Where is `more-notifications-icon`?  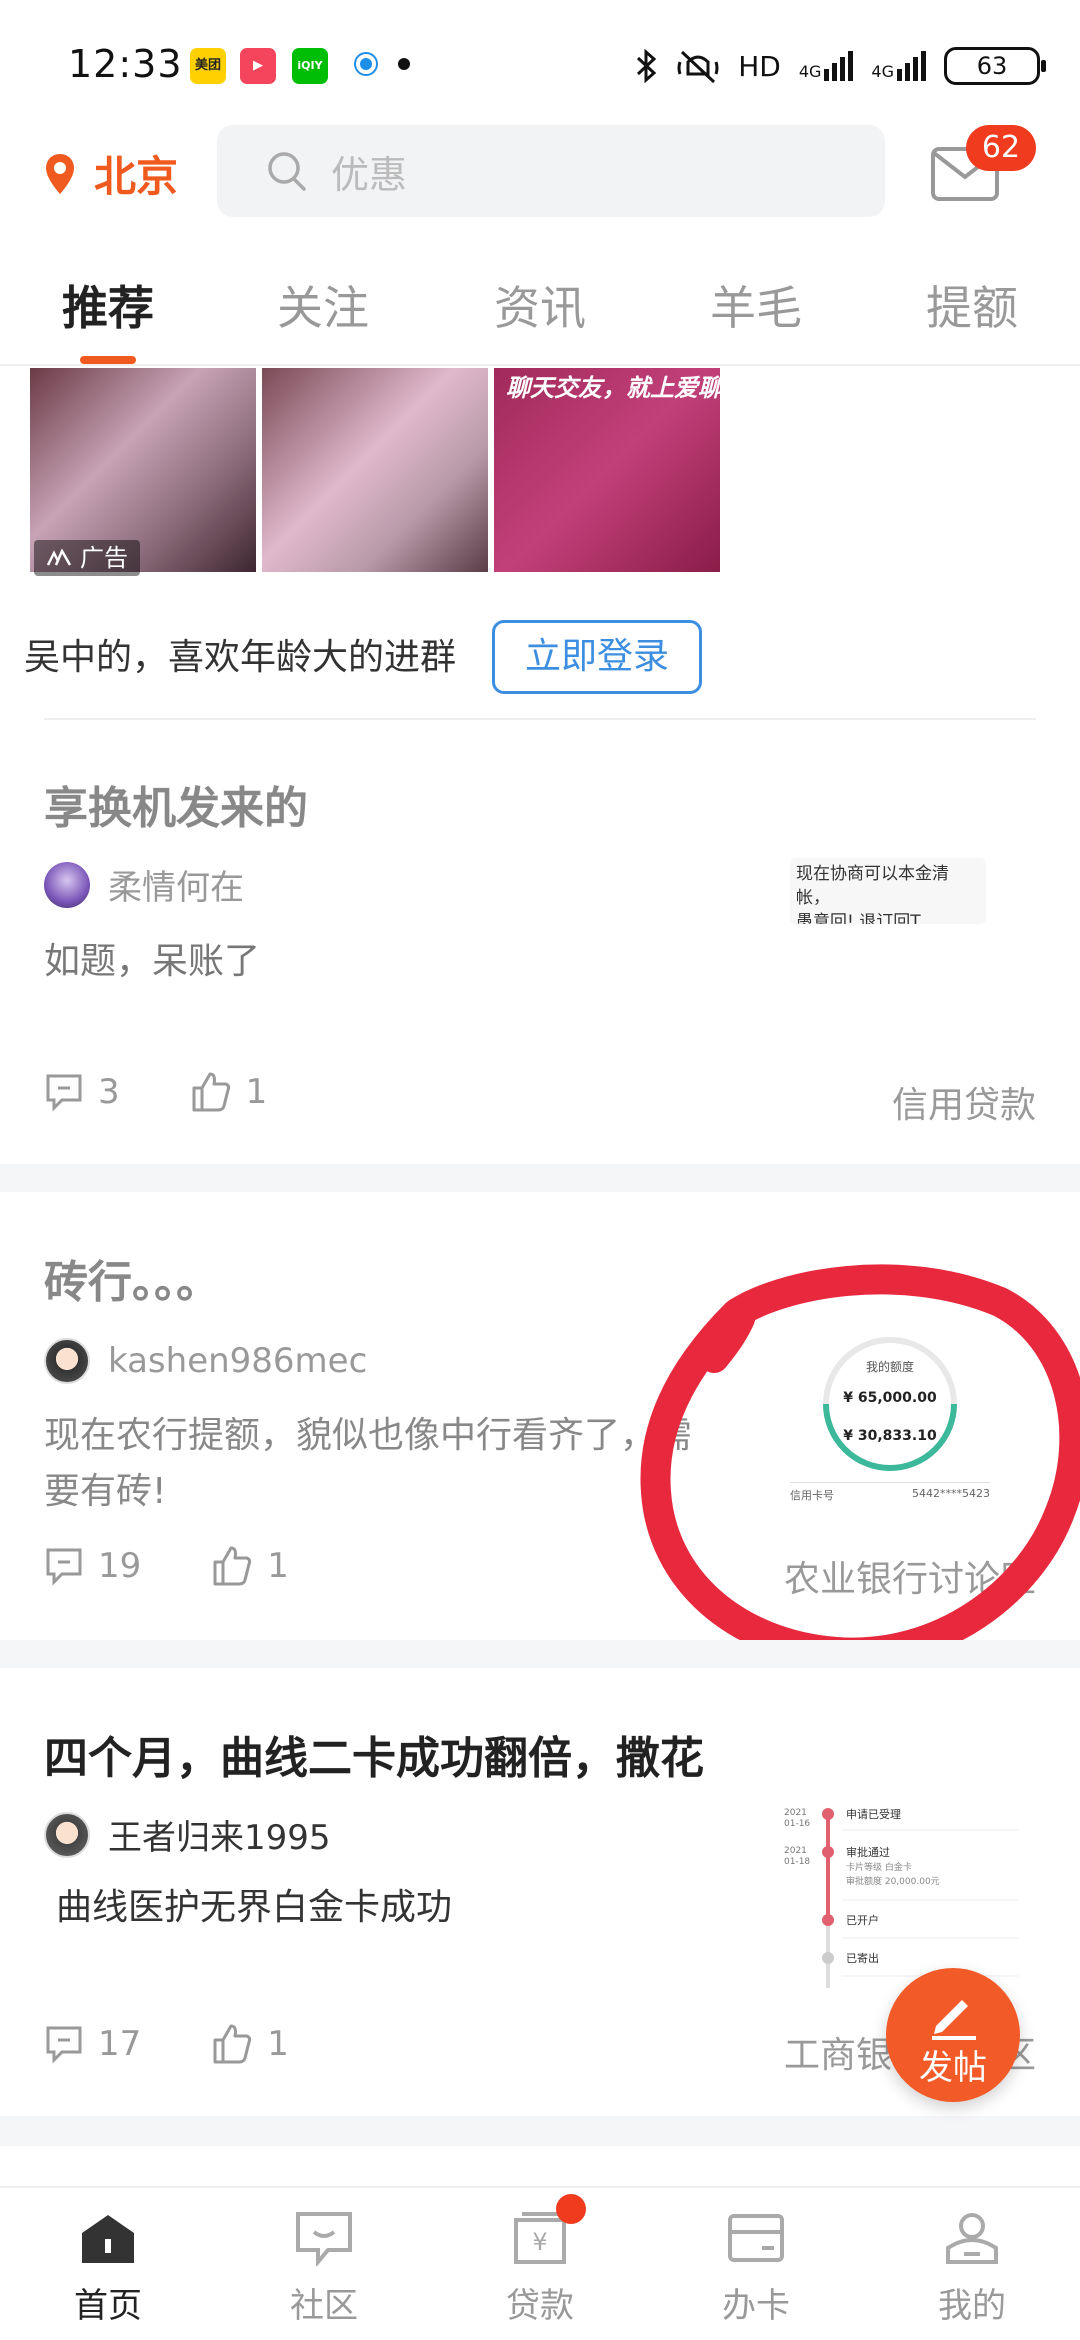 more-notifications-icon is located at coordinates (404, 64).